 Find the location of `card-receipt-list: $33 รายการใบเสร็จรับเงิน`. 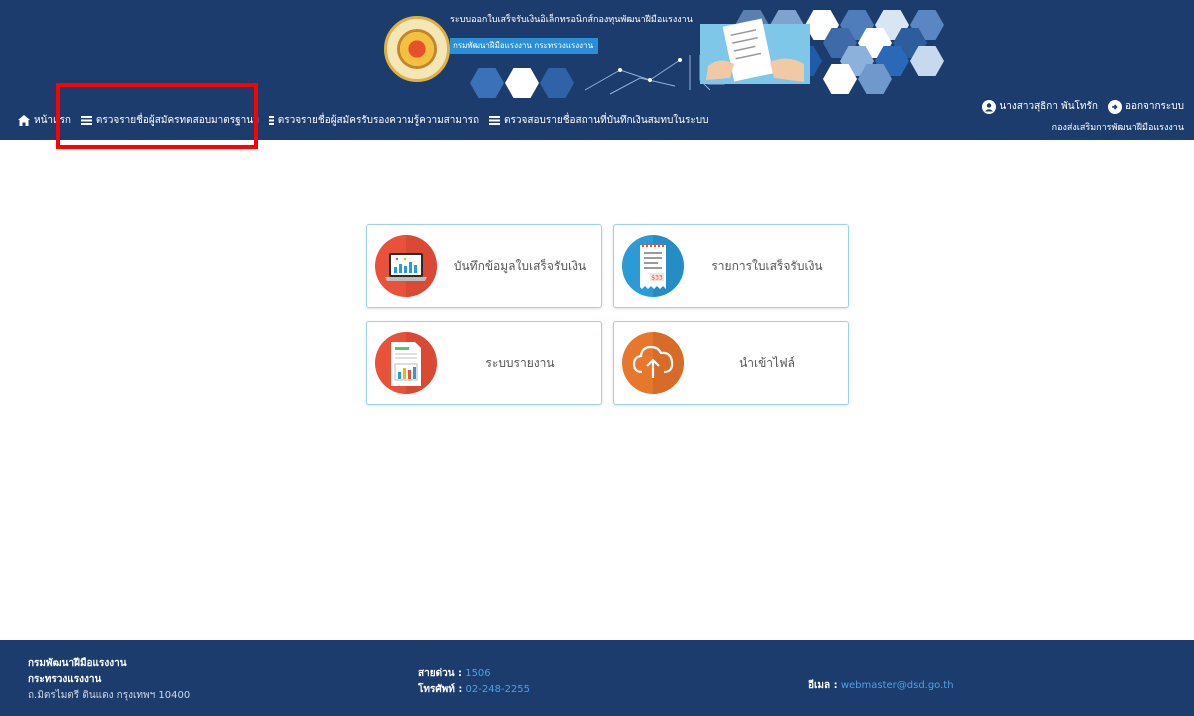

card-receipt-list: $33 รายการใบเสร็จรับเงิน is located at coordinates (731, 266).